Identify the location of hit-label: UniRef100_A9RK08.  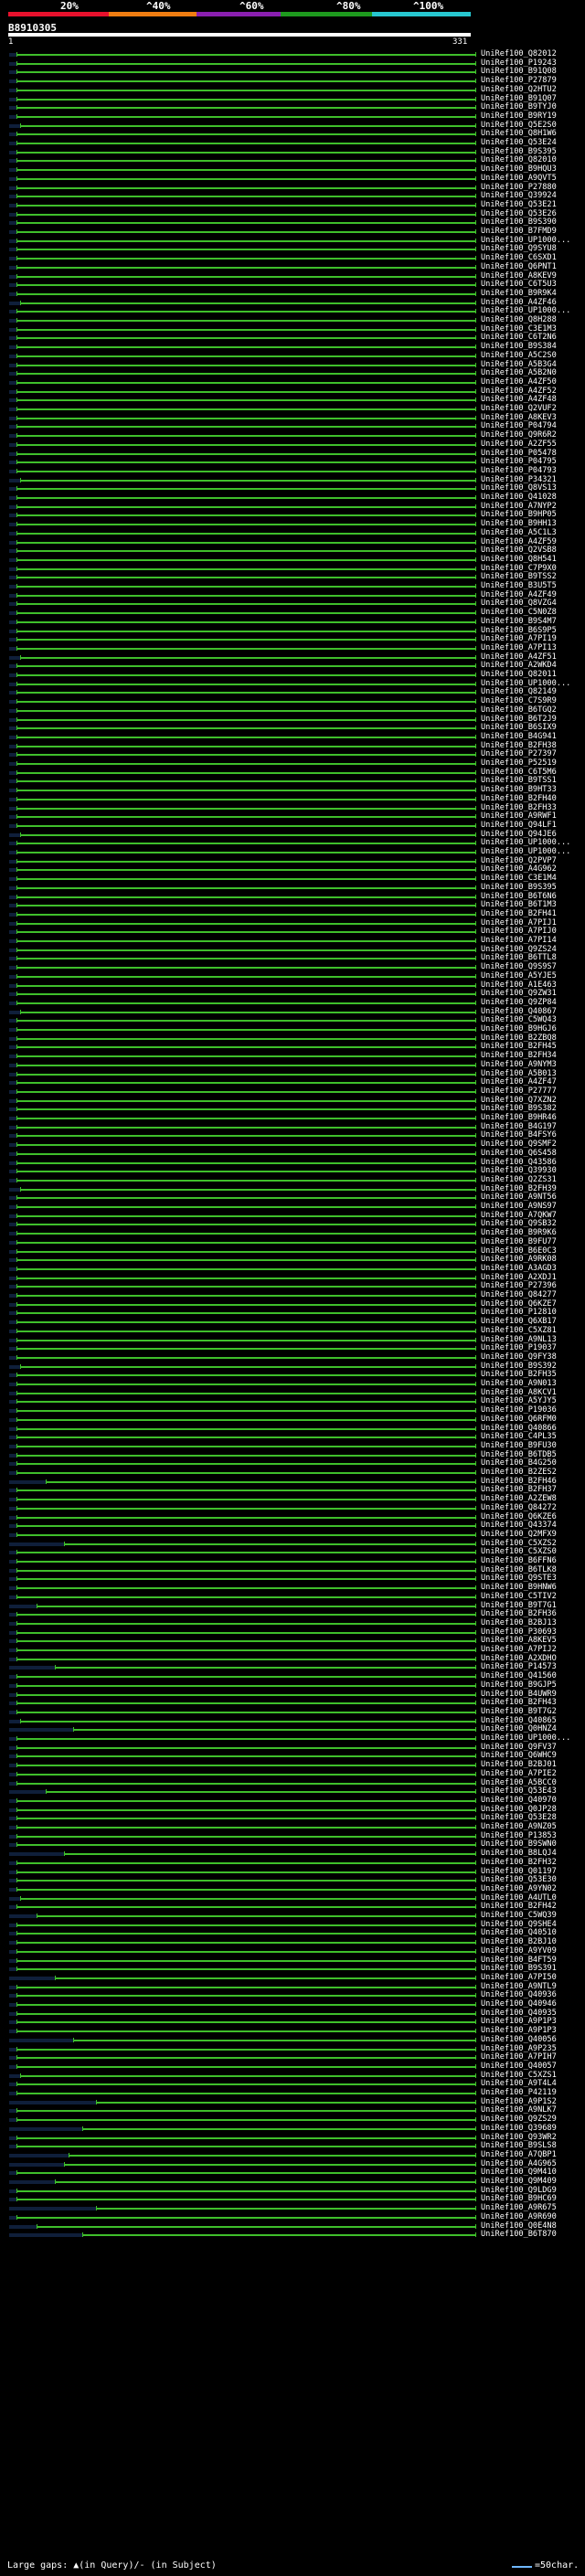
(519, 1260).